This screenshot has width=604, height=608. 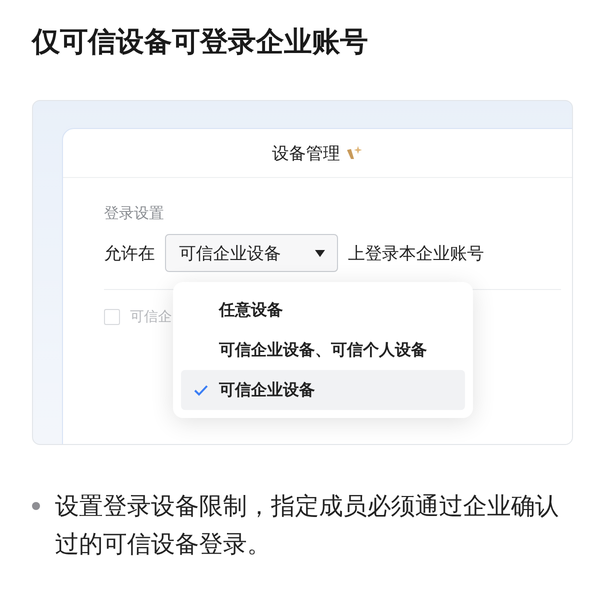 What do you see at coordinates (323, 390) in the screenshot?
I see `menu-item: 可信企业设备` at bounding box center [323, 390].